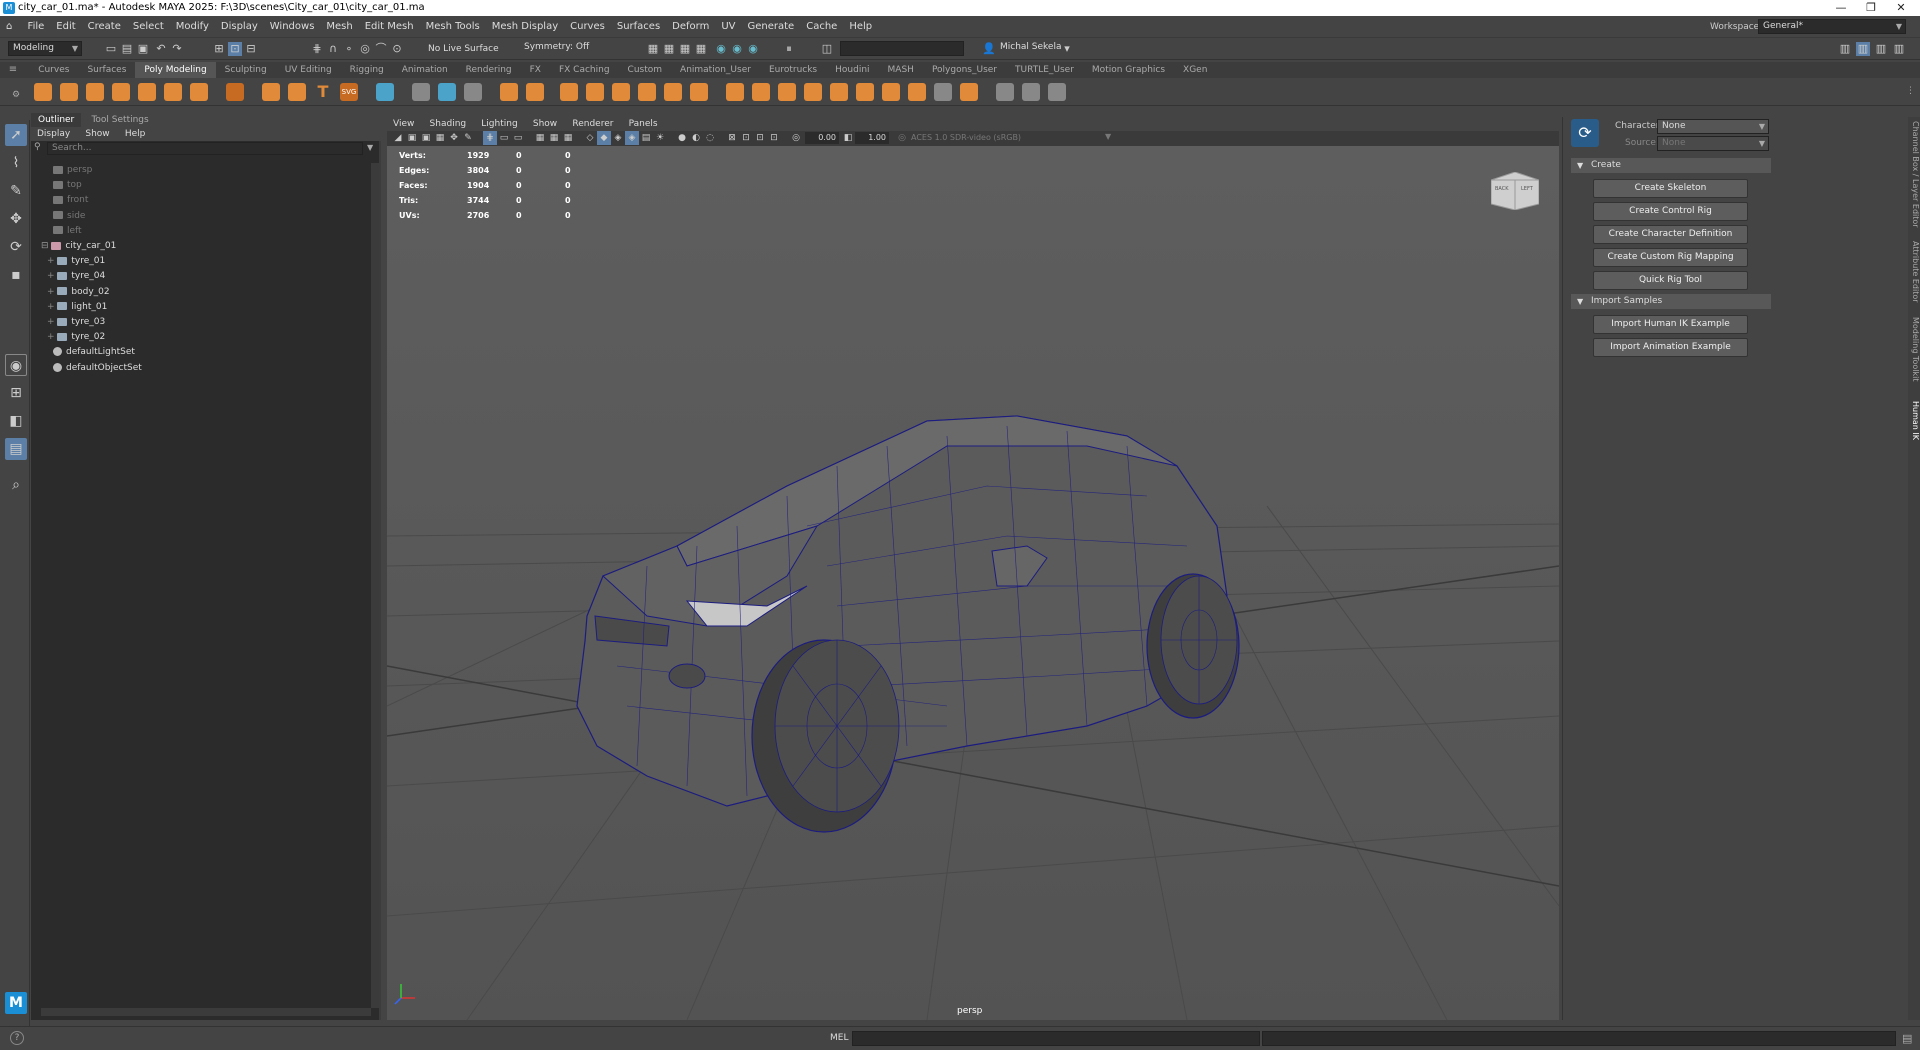 This screenshot has height=1050, width=1920. Describe the element at coordinates (827, 49) in the screenshot. I see `sidebar-toggle-icon: ◫` at that location.